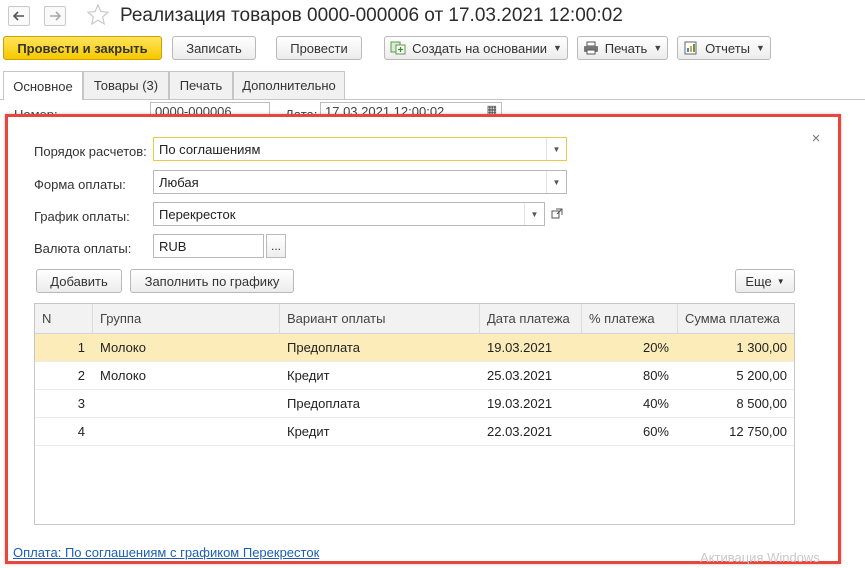  I want to click on create-based-on-button: Создать на основании ▼, so click(476, 48).